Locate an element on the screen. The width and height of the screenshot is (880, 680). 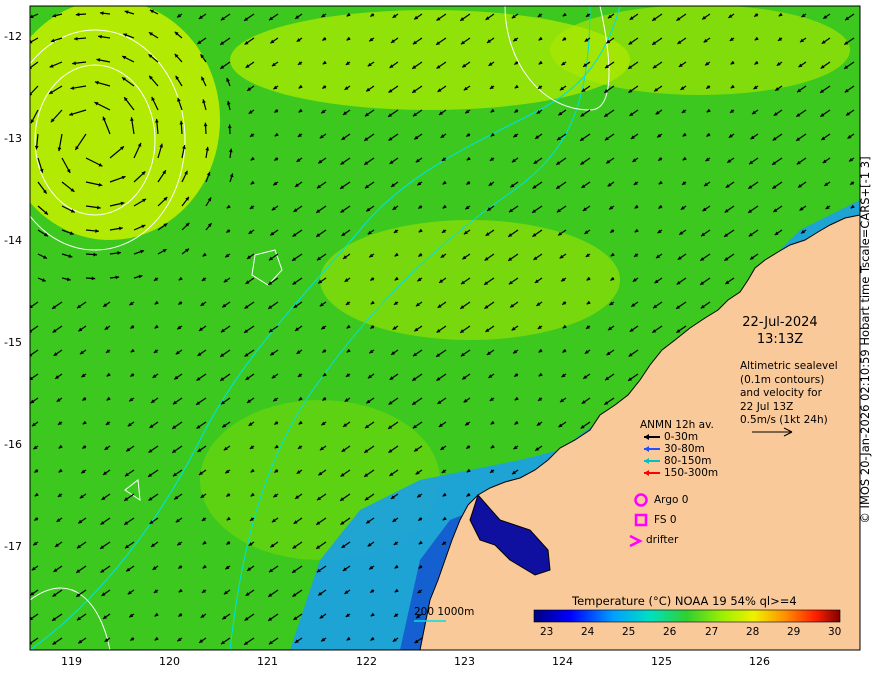
anmn-depth-label: 0-30m is located at coordinates (681, 437).